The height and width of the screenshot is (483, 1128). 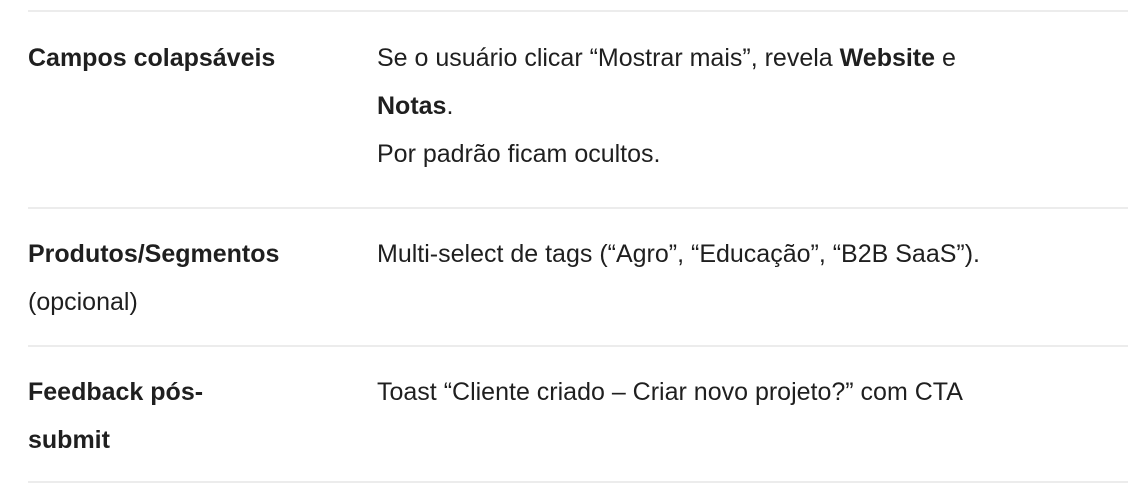 I want to click on description-emphasis: Website, so click(x=887, y=58).